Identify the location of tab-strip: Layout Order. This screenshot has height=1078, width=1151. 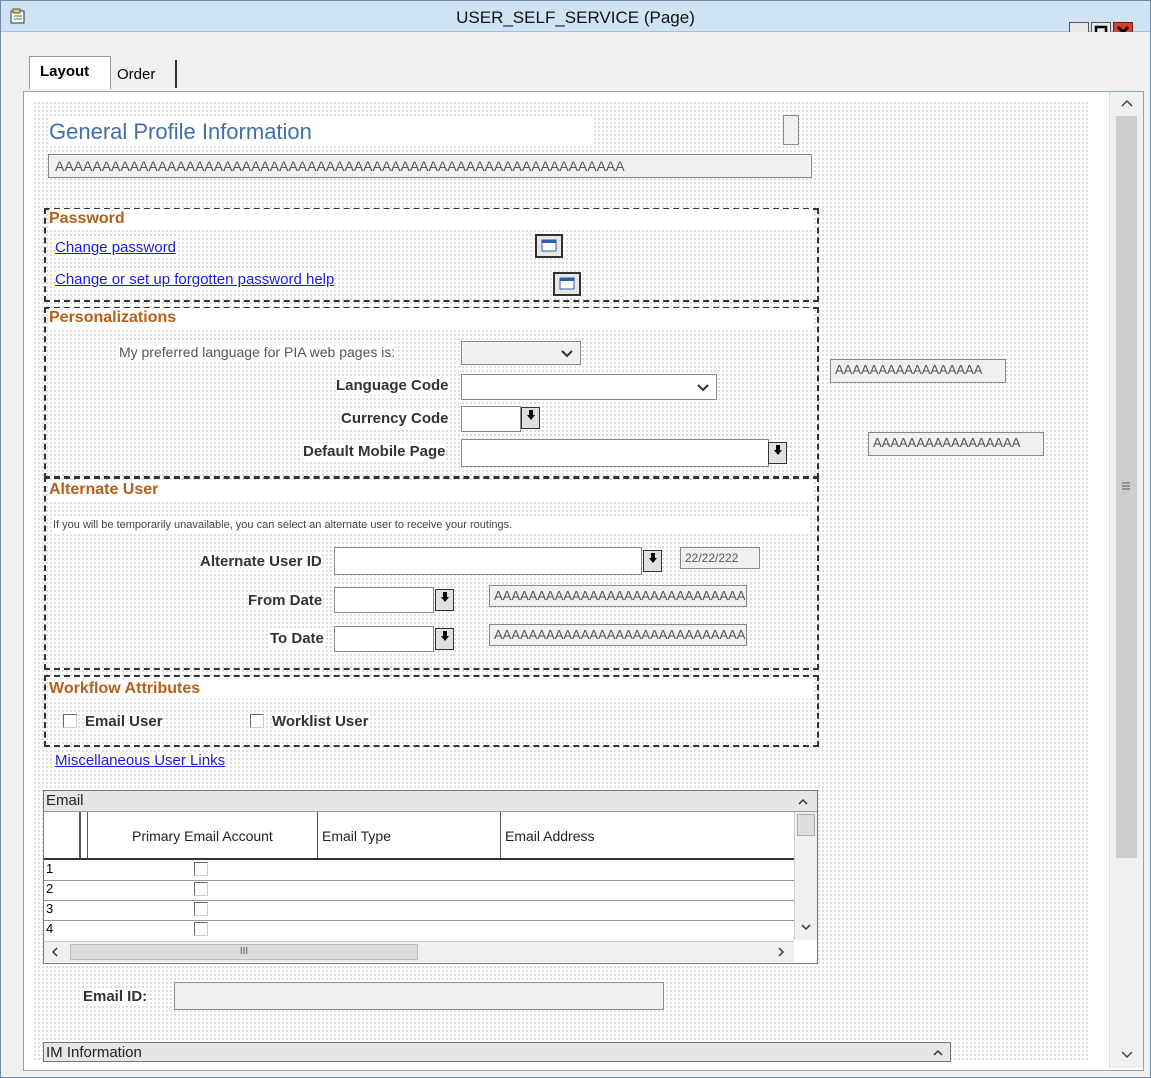
(575, 60).